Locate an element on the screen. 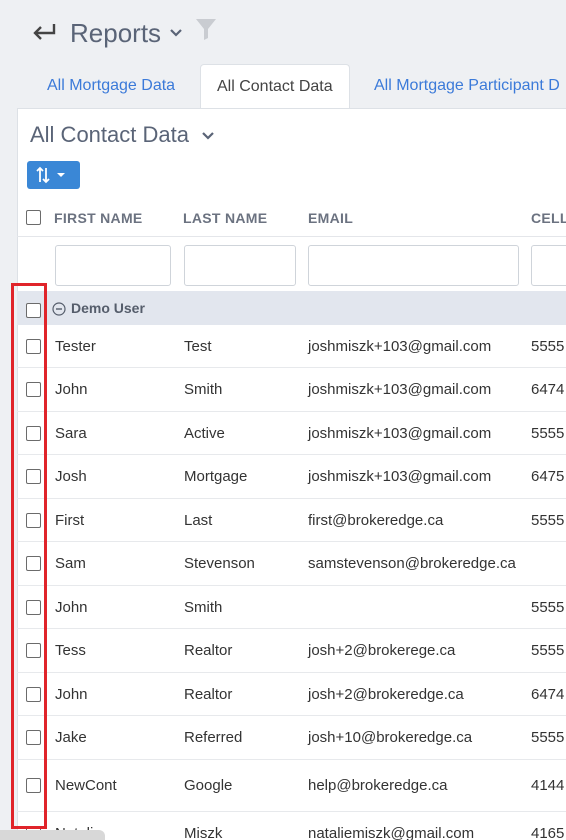 This screenshot has width=566, height=840. tab-all-contact-data: All Contact Data is located at coordinates (275, 86).